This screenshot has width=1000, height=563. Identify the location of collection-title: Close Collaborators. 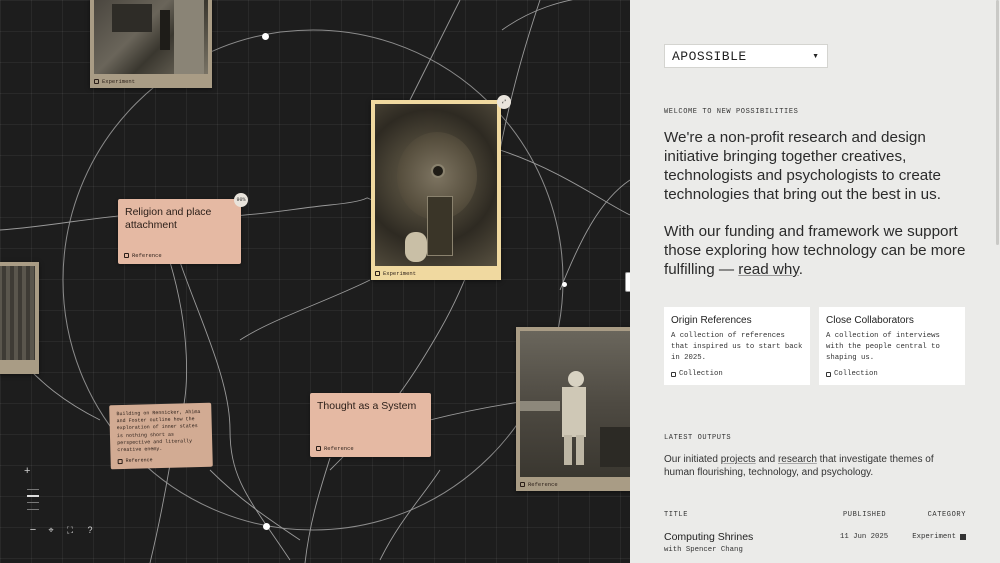
(870, 320).